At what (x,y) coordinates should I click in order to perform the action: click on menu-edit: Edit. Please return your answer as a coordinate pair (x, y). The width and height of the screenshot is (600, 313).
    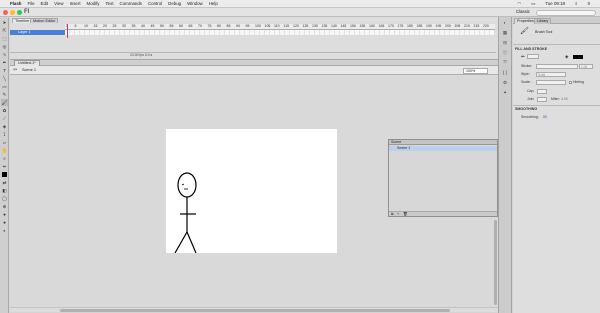
    Looking at the image, I should click on (45, 3).